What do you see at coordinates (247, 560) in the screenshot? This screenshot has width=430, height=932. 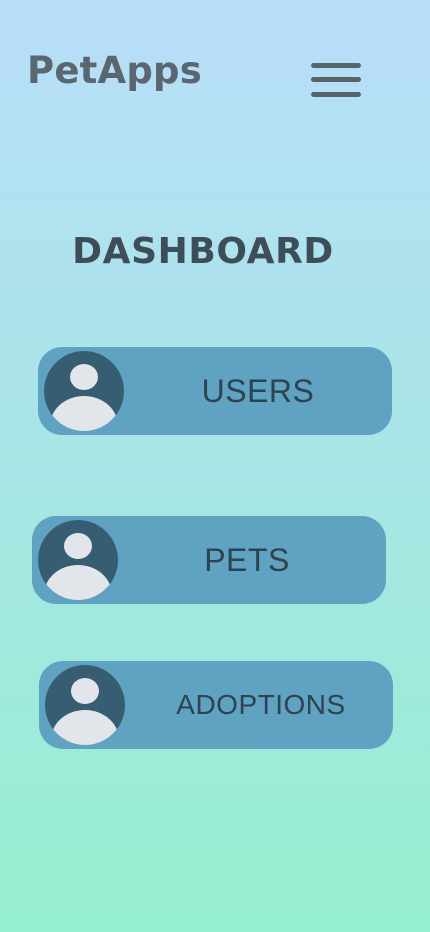 I see `pets-label: PETS` at bounding box center [247, 560].